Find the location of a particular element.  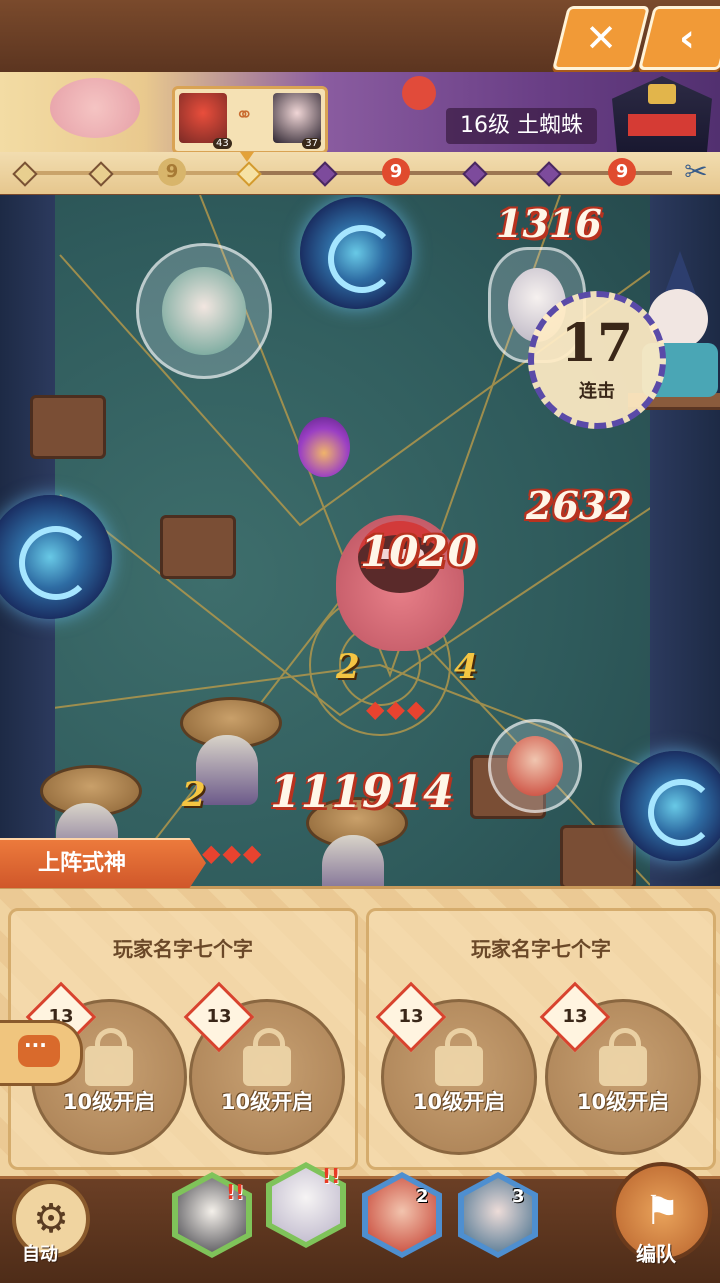

auto-label: 自动 is located at coordinates (40, 1254).